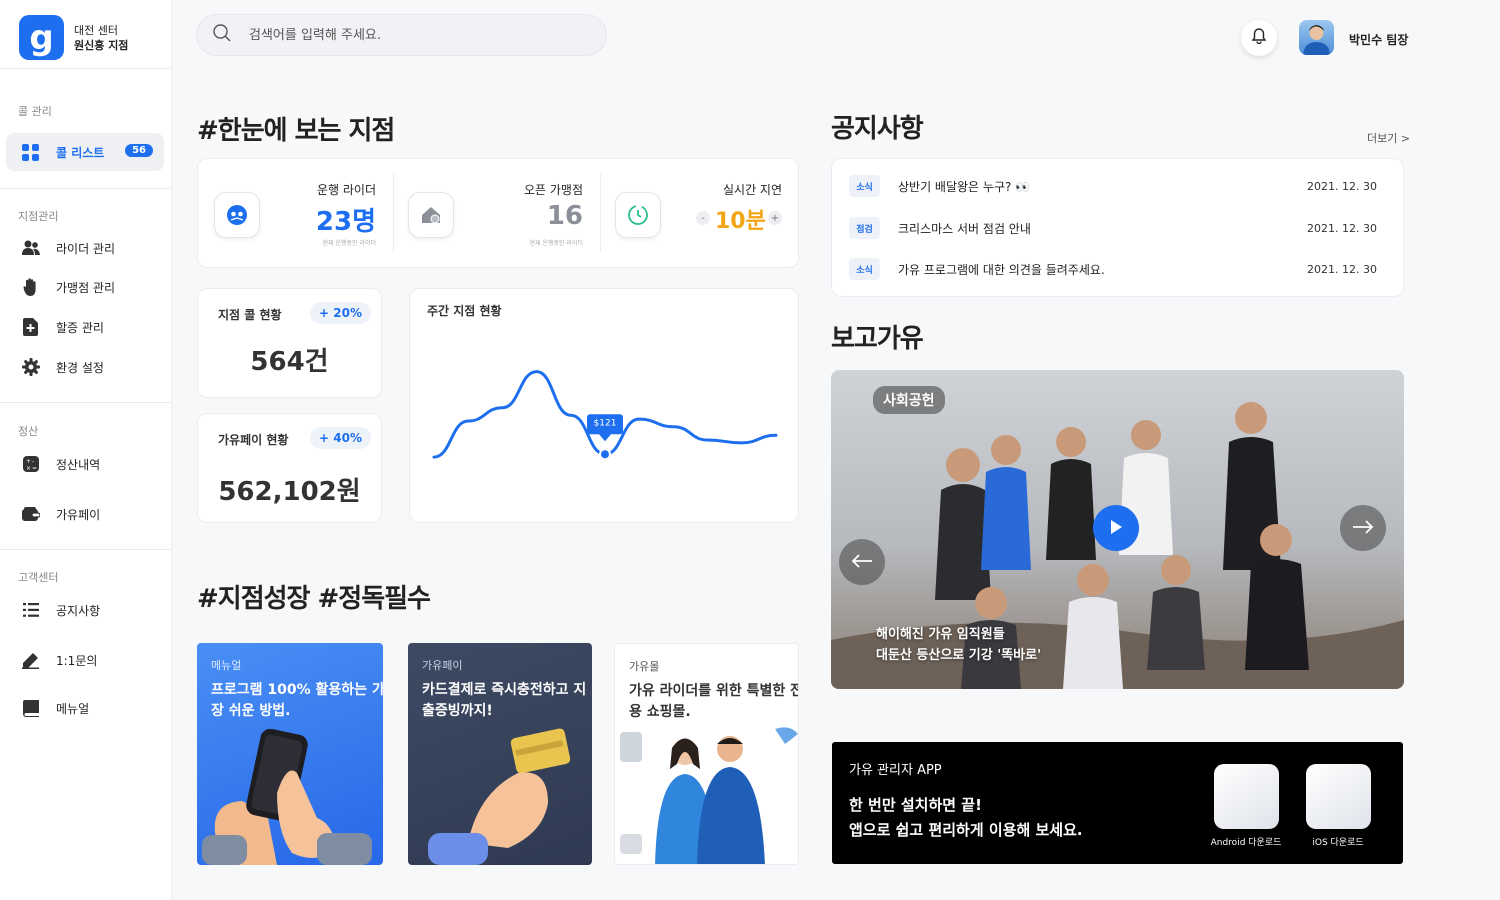 The width and height of the screenshot is (1500, 900). What do you see at coordinates (345, 222) in the screenshot?
I see `active-riders-value: 23명` at bounding box center [345, 222].